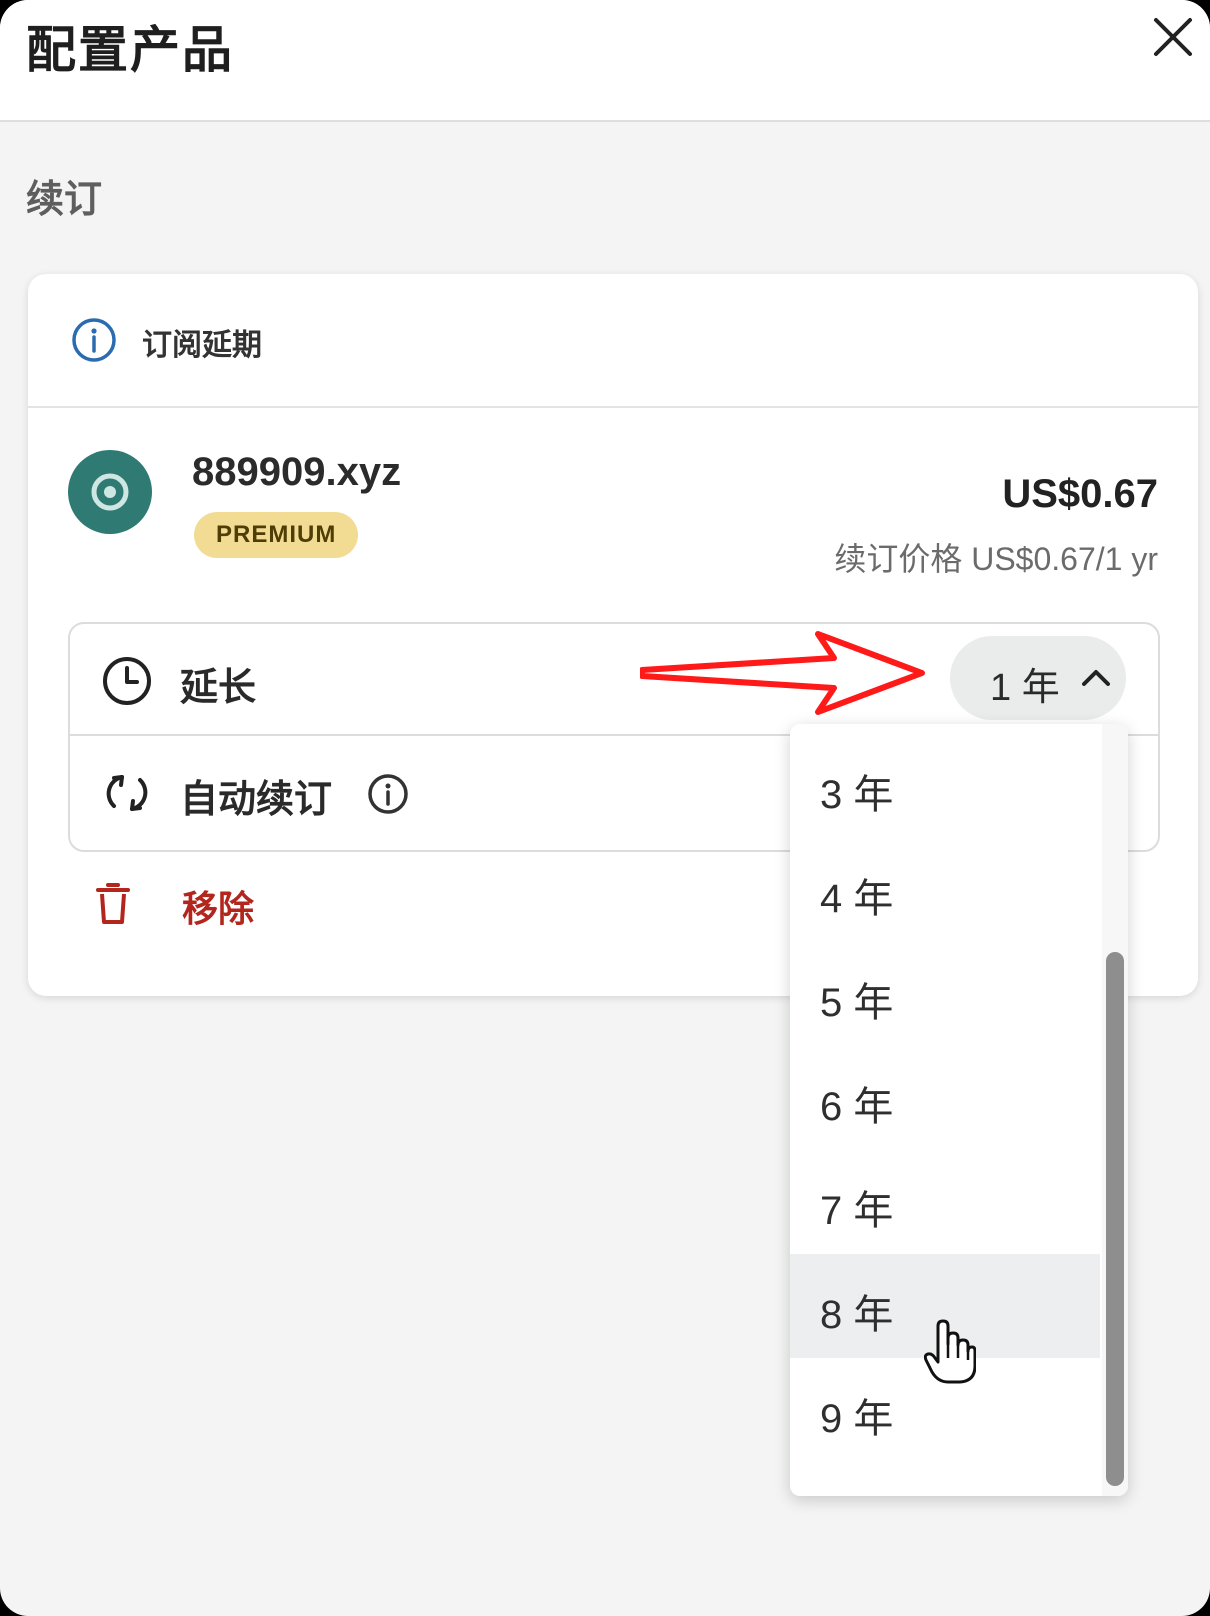 The width and height of the screenshot is (1210, 1616). What do you see at coordinates (1025, 688) in the screenshot?
I see `extend-term-value: 1 年` at bounding box center [1025, 688].